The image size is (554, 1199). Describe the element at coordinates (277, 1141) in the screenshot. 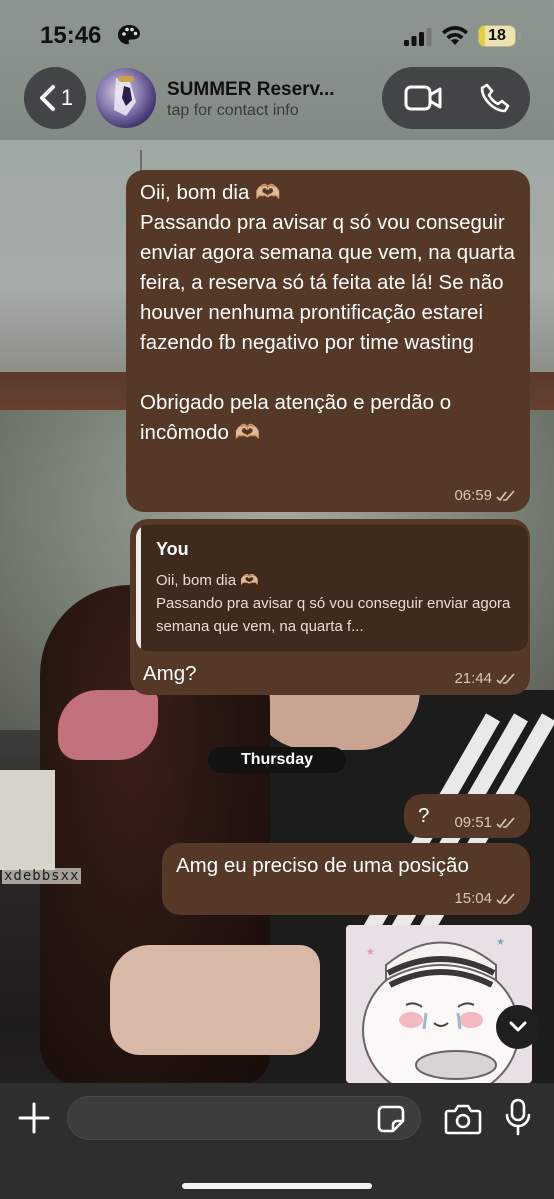

I see `message-composer` at that location.